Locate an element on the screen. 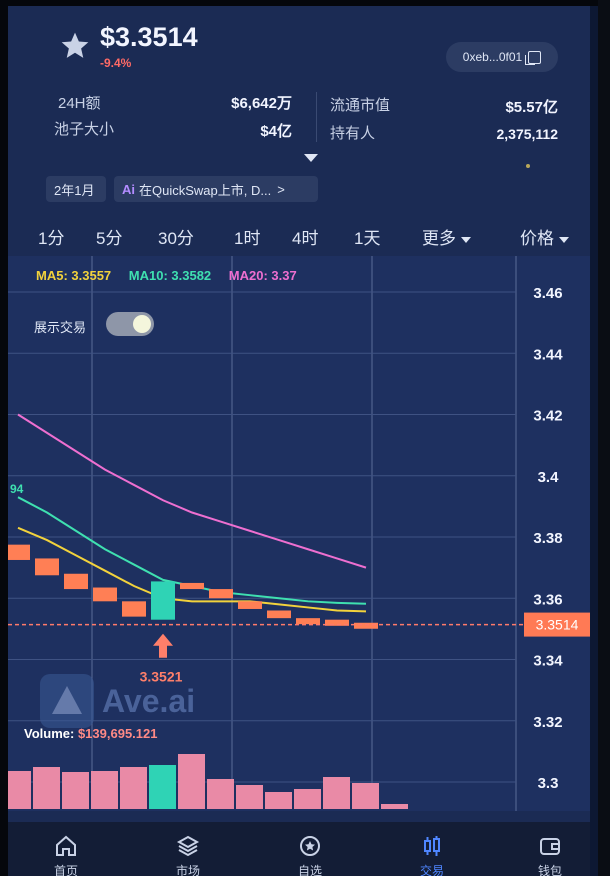  current-price-tag: 3.3514 is located at coordinates (557, 625).